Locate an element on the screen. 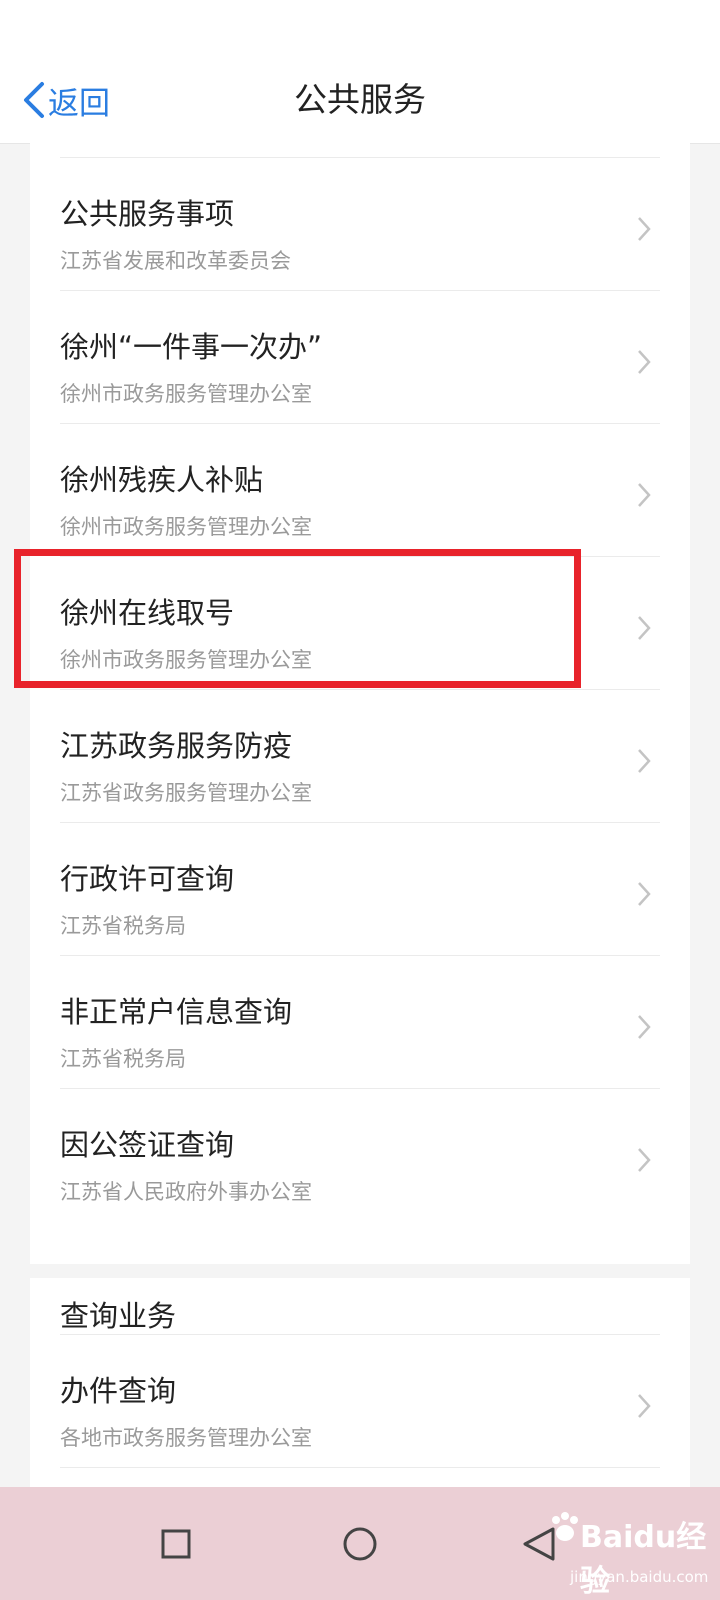 The width and height of the screenshot is (720, 1600). watermark-url: jingyan.baidu.com is located at coordinates (639, 1577).